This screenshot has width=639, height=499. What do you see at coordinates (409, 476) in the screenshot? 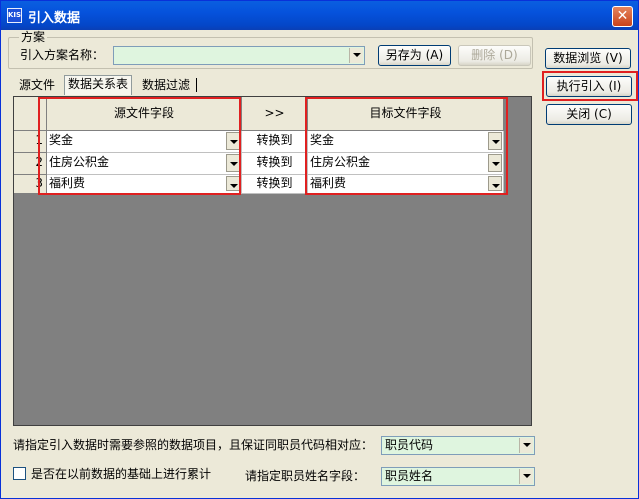
I see `name-field-value: 职员姓名` at bounding box center [409, 476].